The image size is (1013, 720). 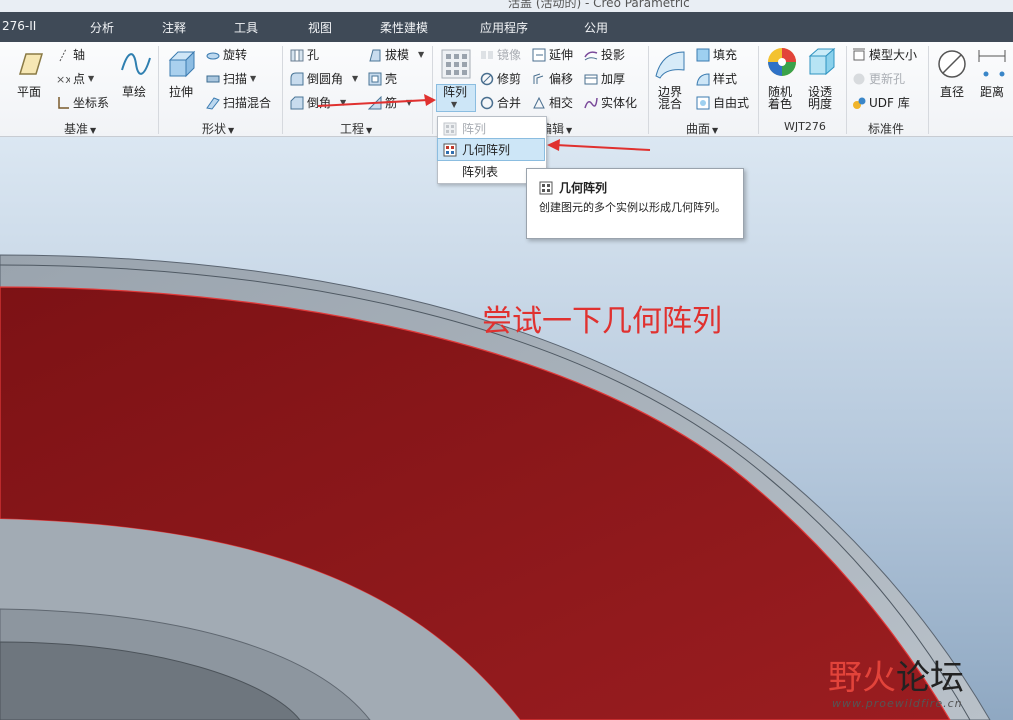 I want to click on merge-button: 合并, so click(x=500, y=102).